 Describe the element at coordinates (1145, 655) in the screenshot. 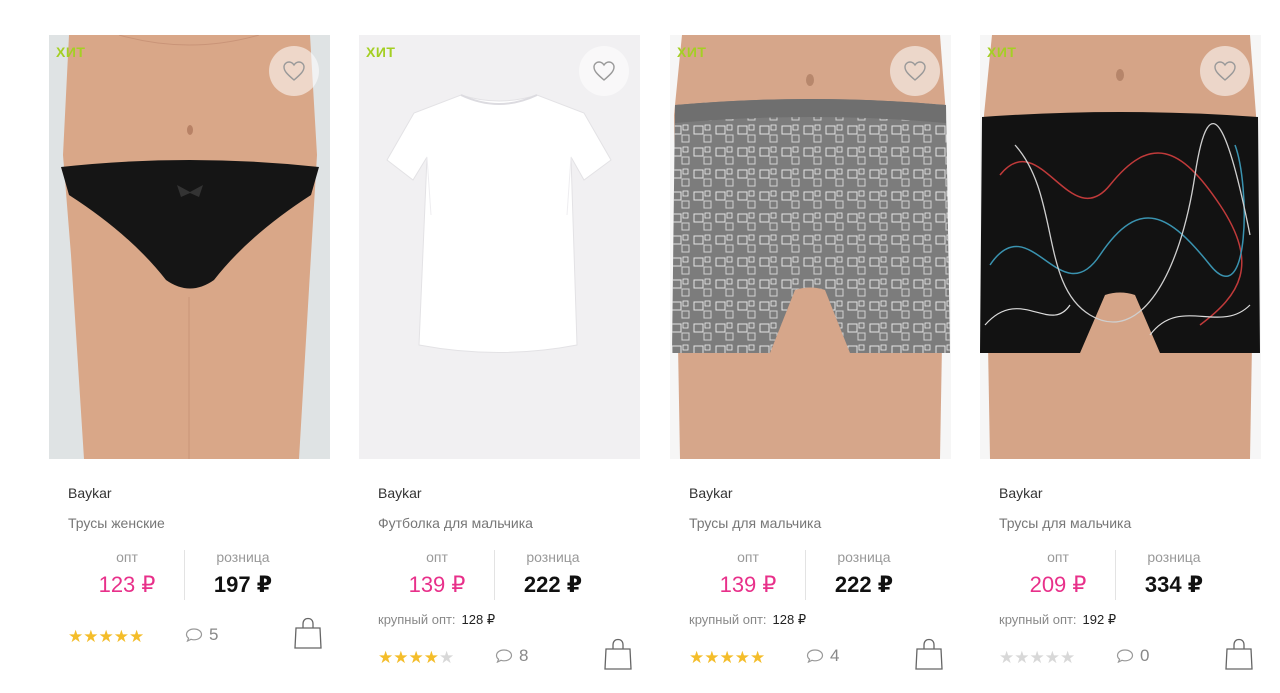

I see `reviews-number: 0` at that location.